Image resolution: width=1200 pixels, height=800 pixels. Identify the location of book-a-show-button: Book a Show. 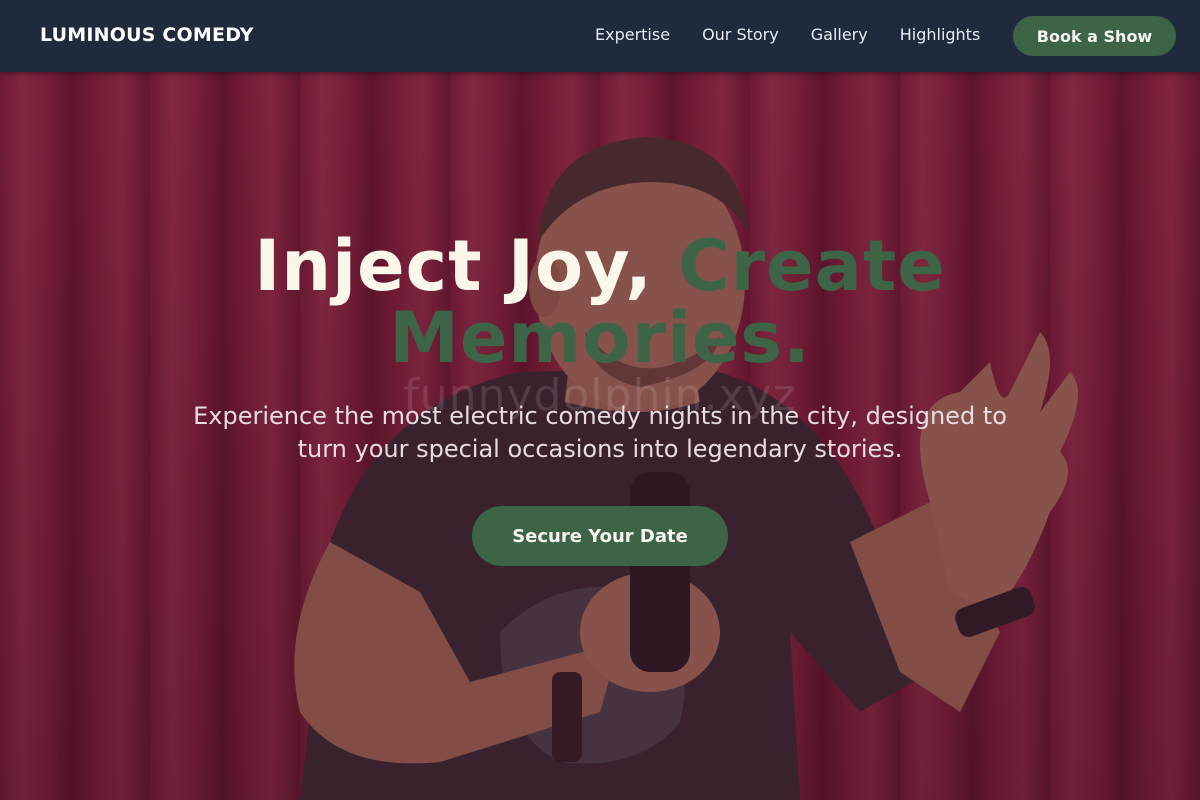
(1094, 36).